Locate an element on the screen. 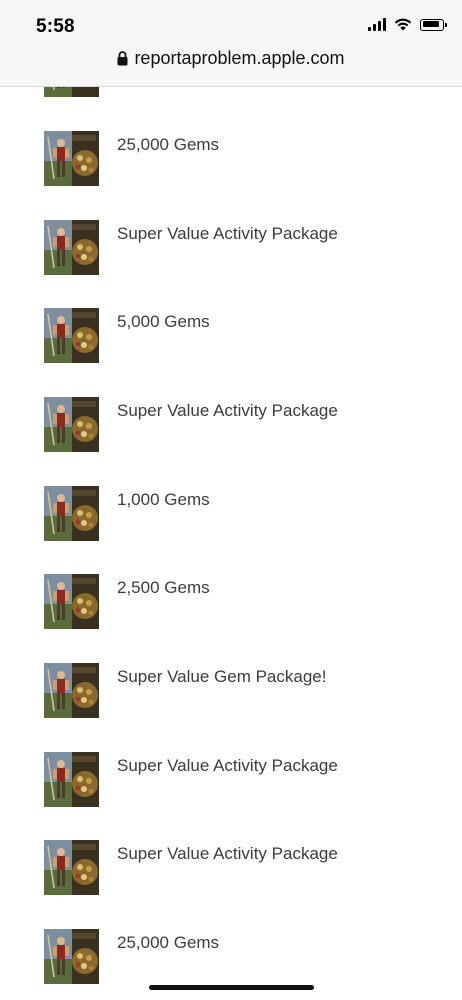 This screenshot has height=1000, width=462. status-icons is located at coordinates (407, 24).